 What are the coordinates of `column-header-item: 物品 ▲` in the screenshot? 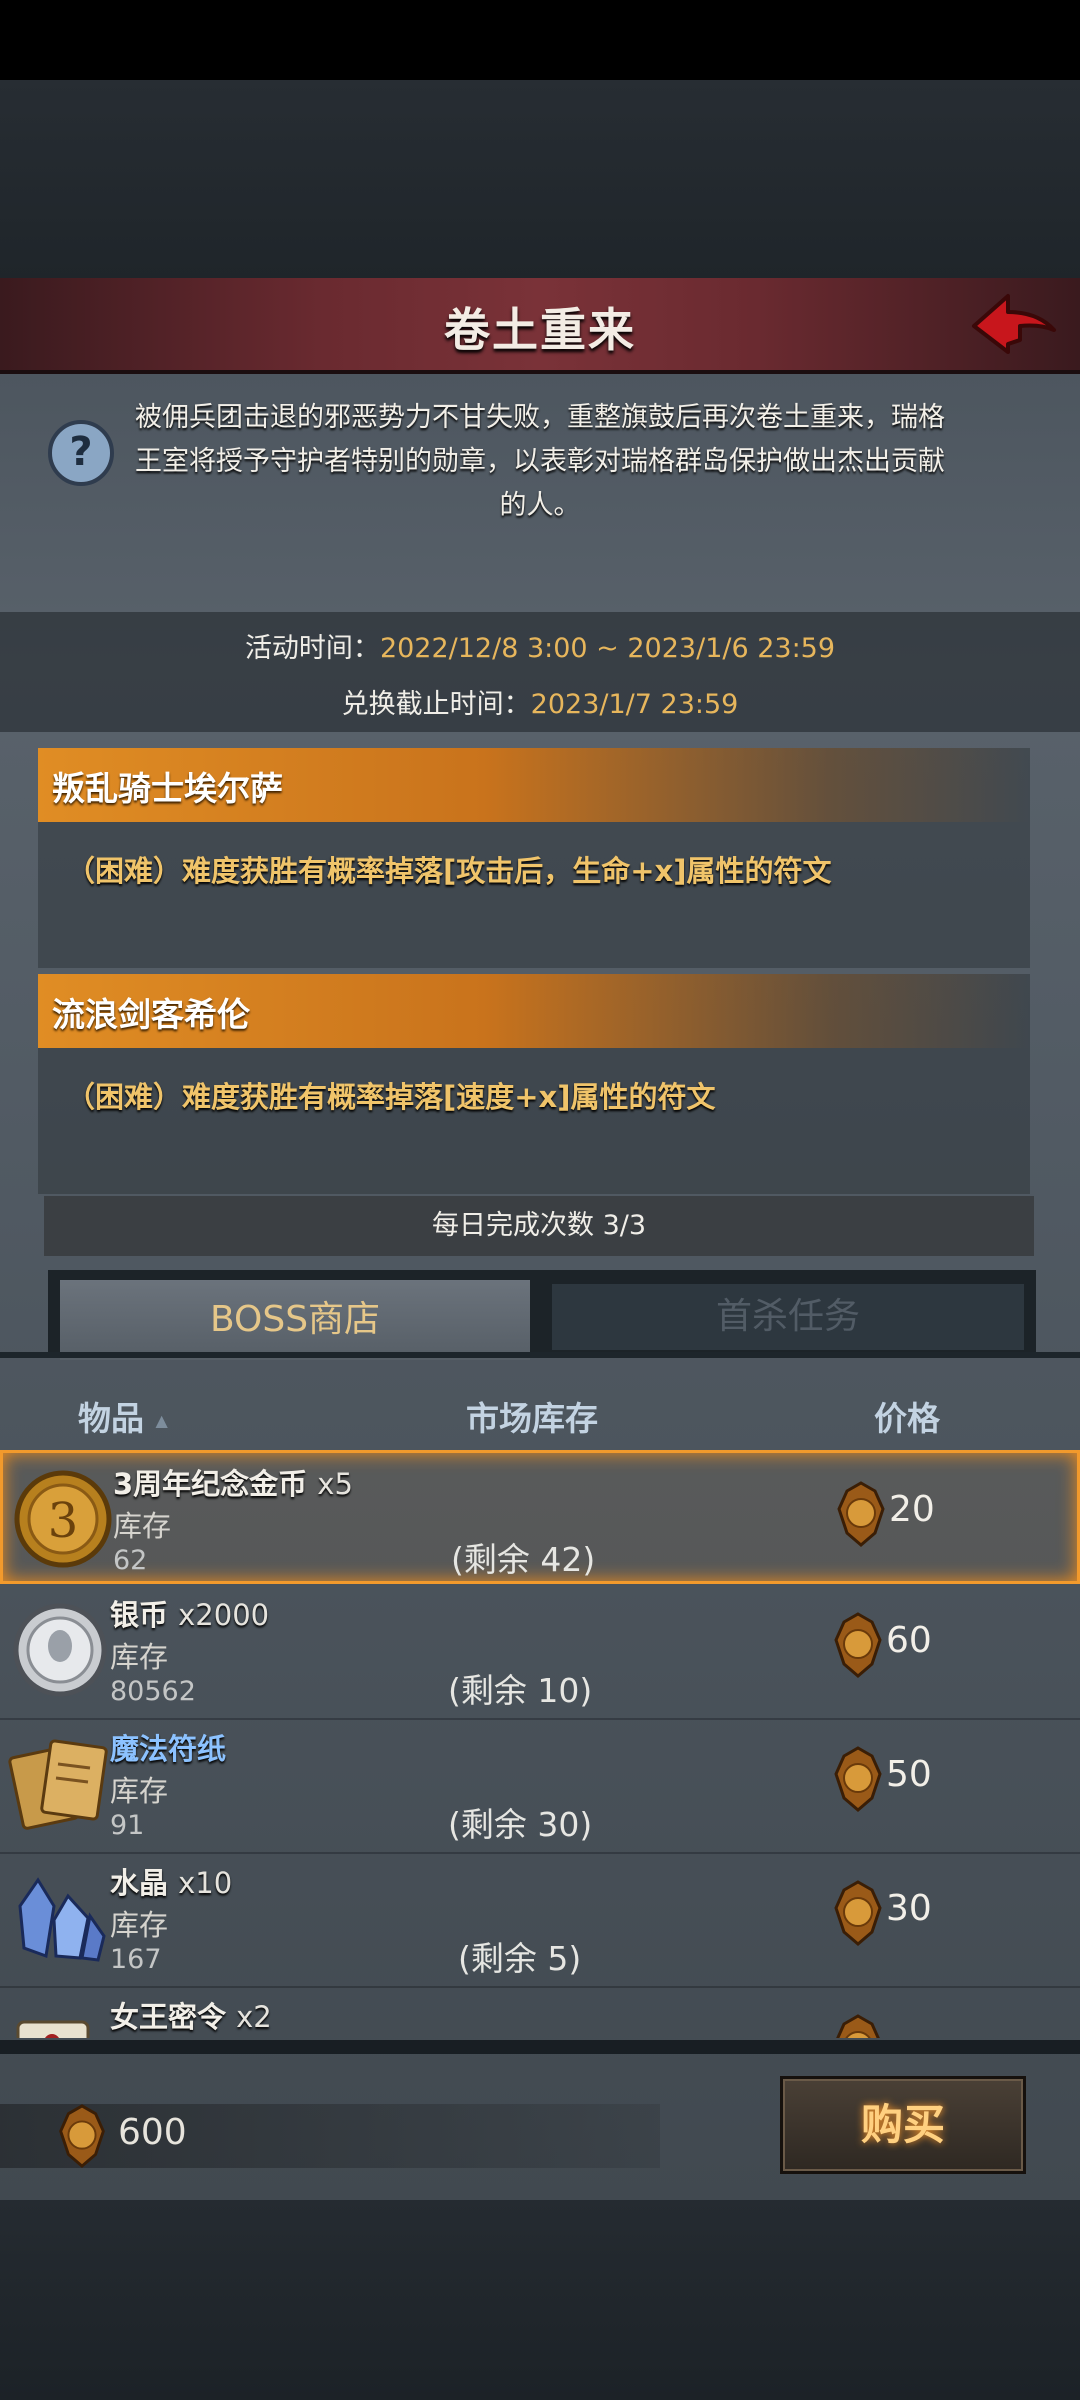 It's located at (123, 1416).